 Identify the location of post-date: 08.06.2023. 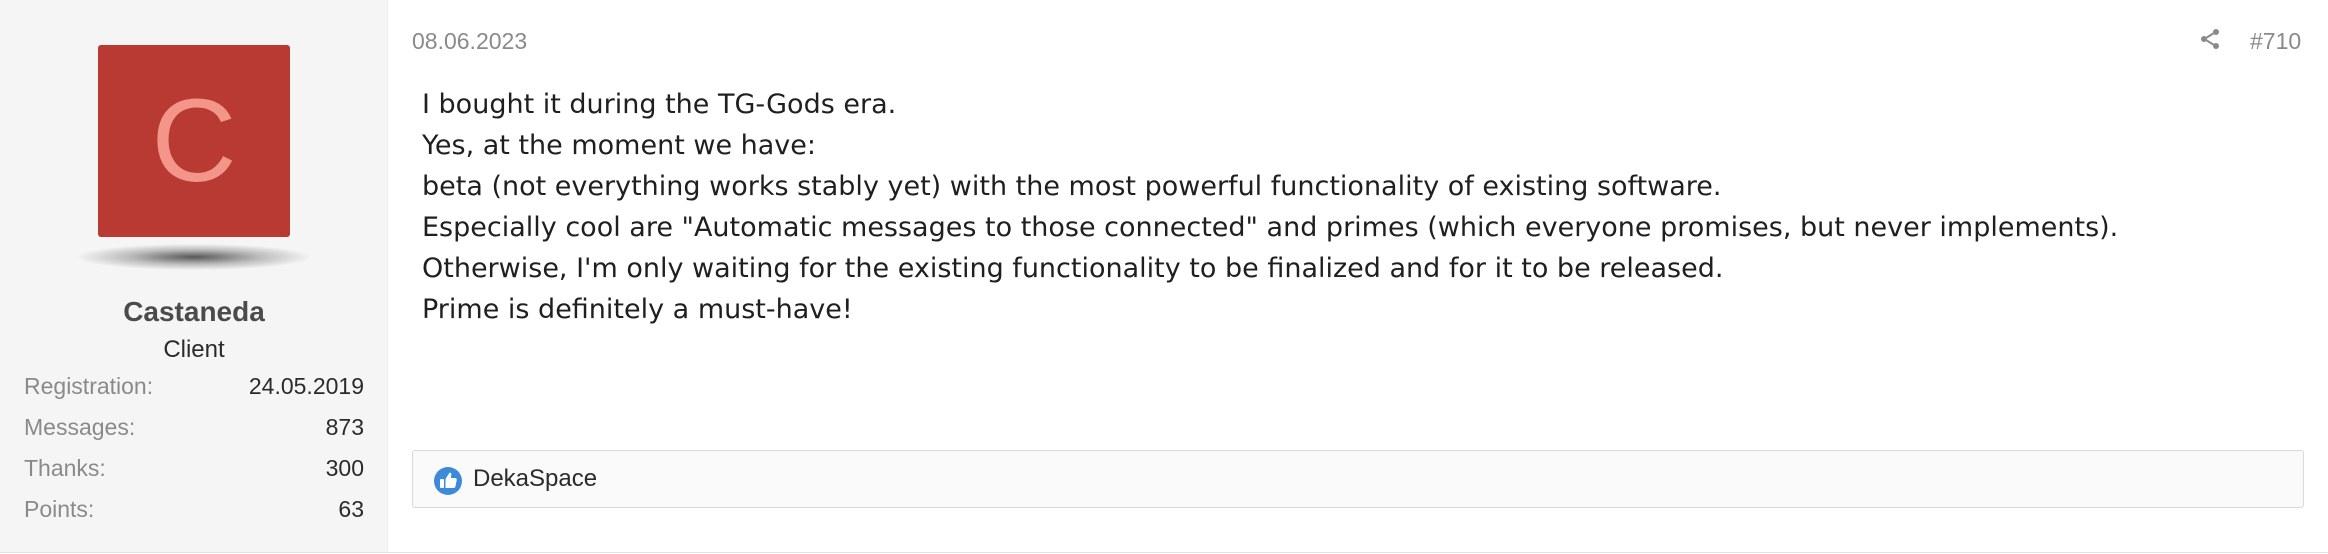
(469, 41).